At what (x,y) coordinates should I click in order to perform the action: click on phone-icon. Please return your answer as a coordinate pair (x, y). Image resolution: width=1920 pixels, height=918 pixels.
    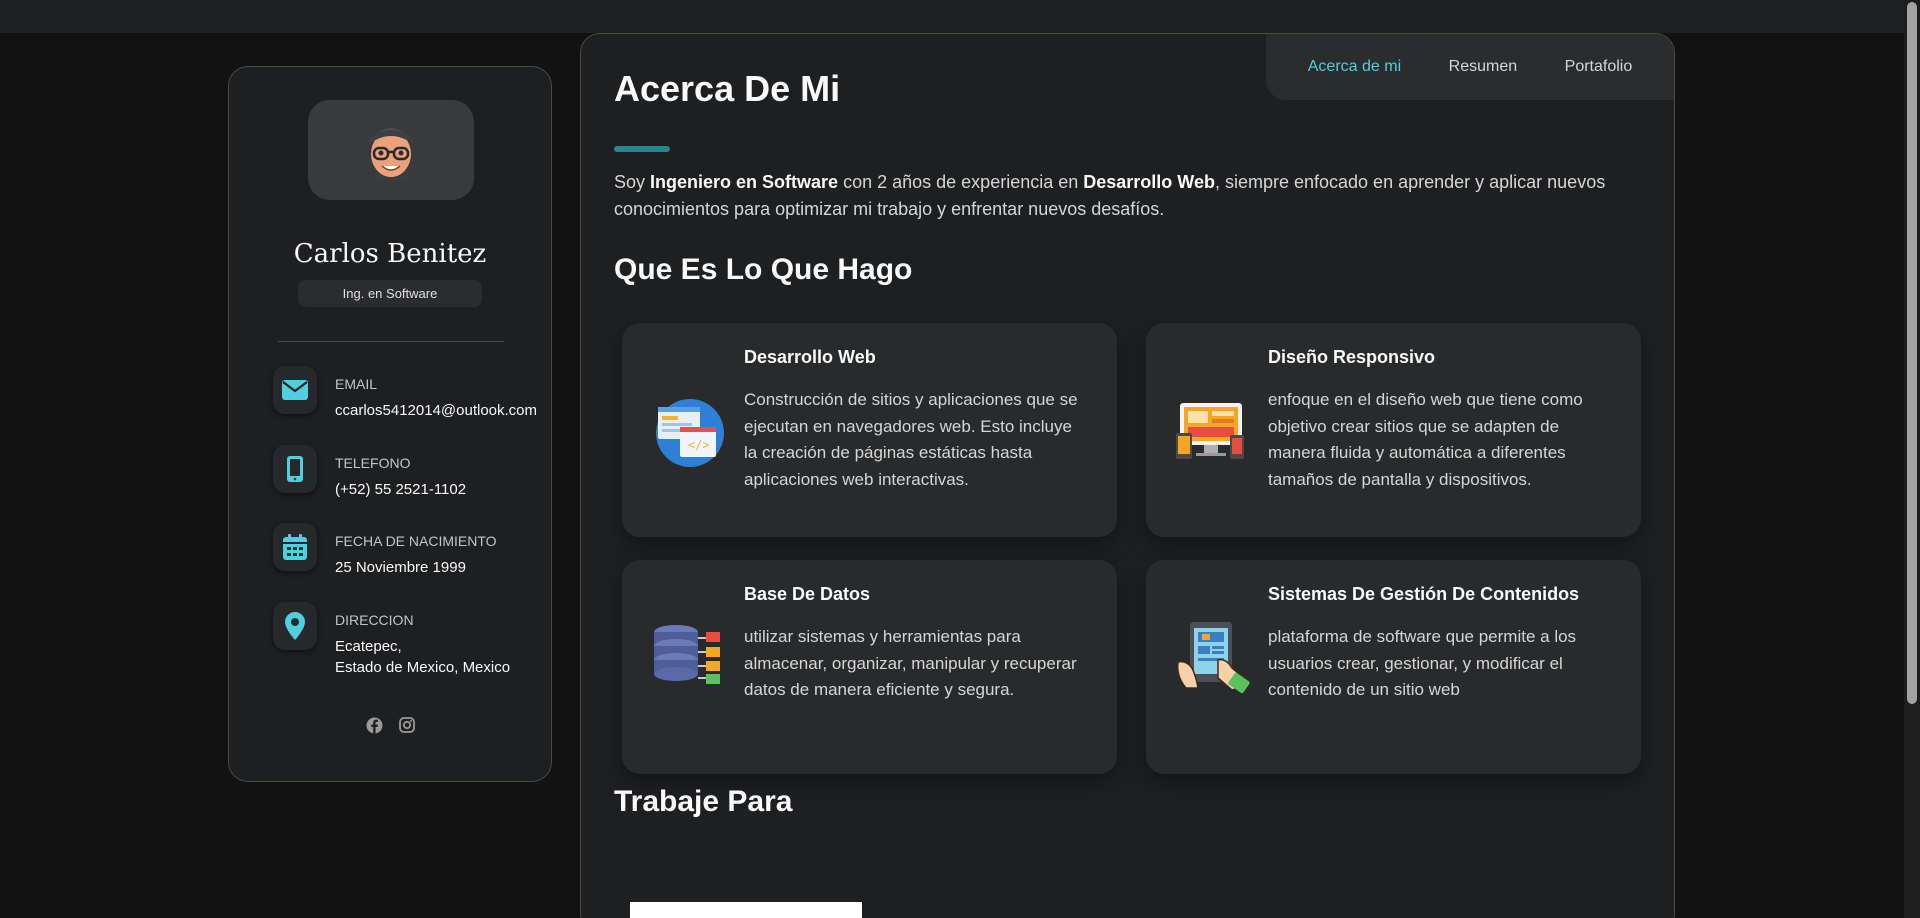
    Looking at the image, I should click on (295, 469).